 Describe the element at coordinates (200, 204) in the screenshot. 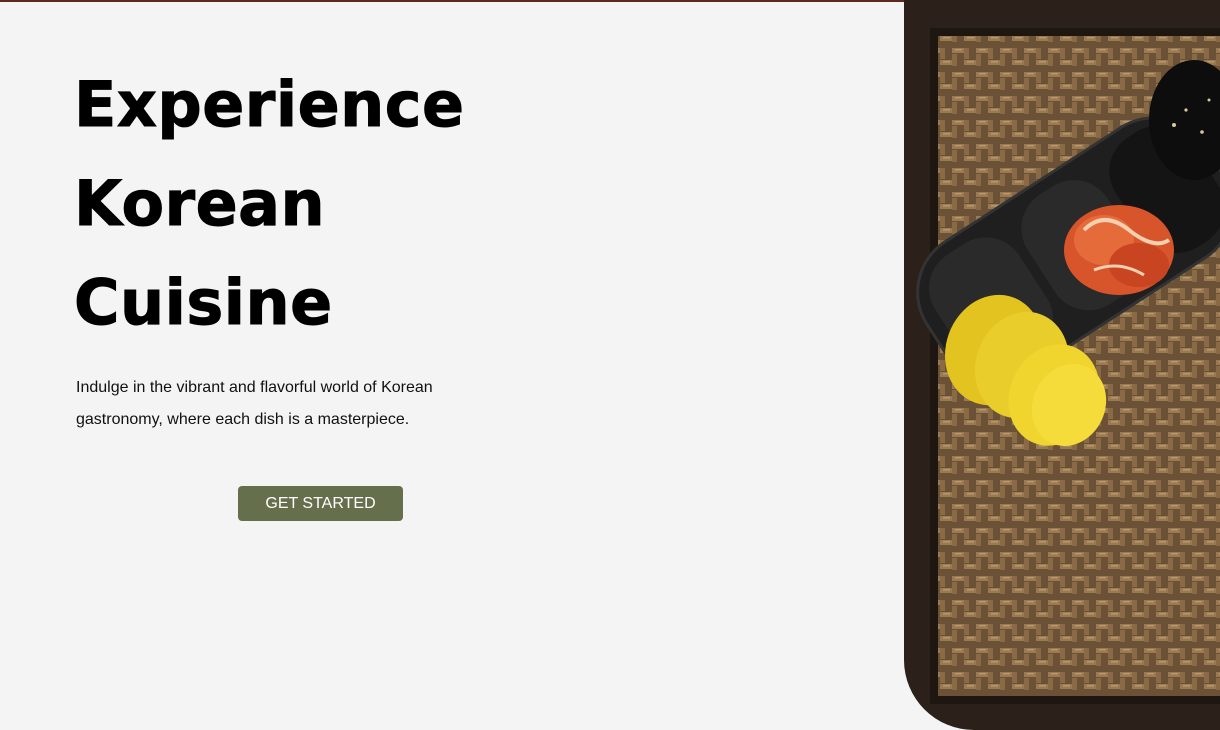

I see `hero-title-line-2: Korean` at that location.